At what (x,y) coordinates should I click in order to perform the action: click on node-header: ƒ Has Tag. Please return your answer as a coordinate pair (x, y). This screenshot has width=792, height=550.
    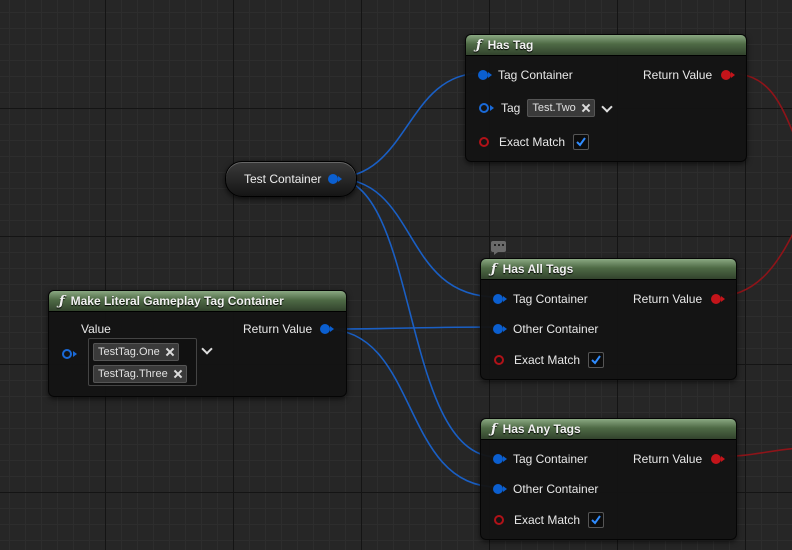
    Looking at the image, I should click on (606, 45).